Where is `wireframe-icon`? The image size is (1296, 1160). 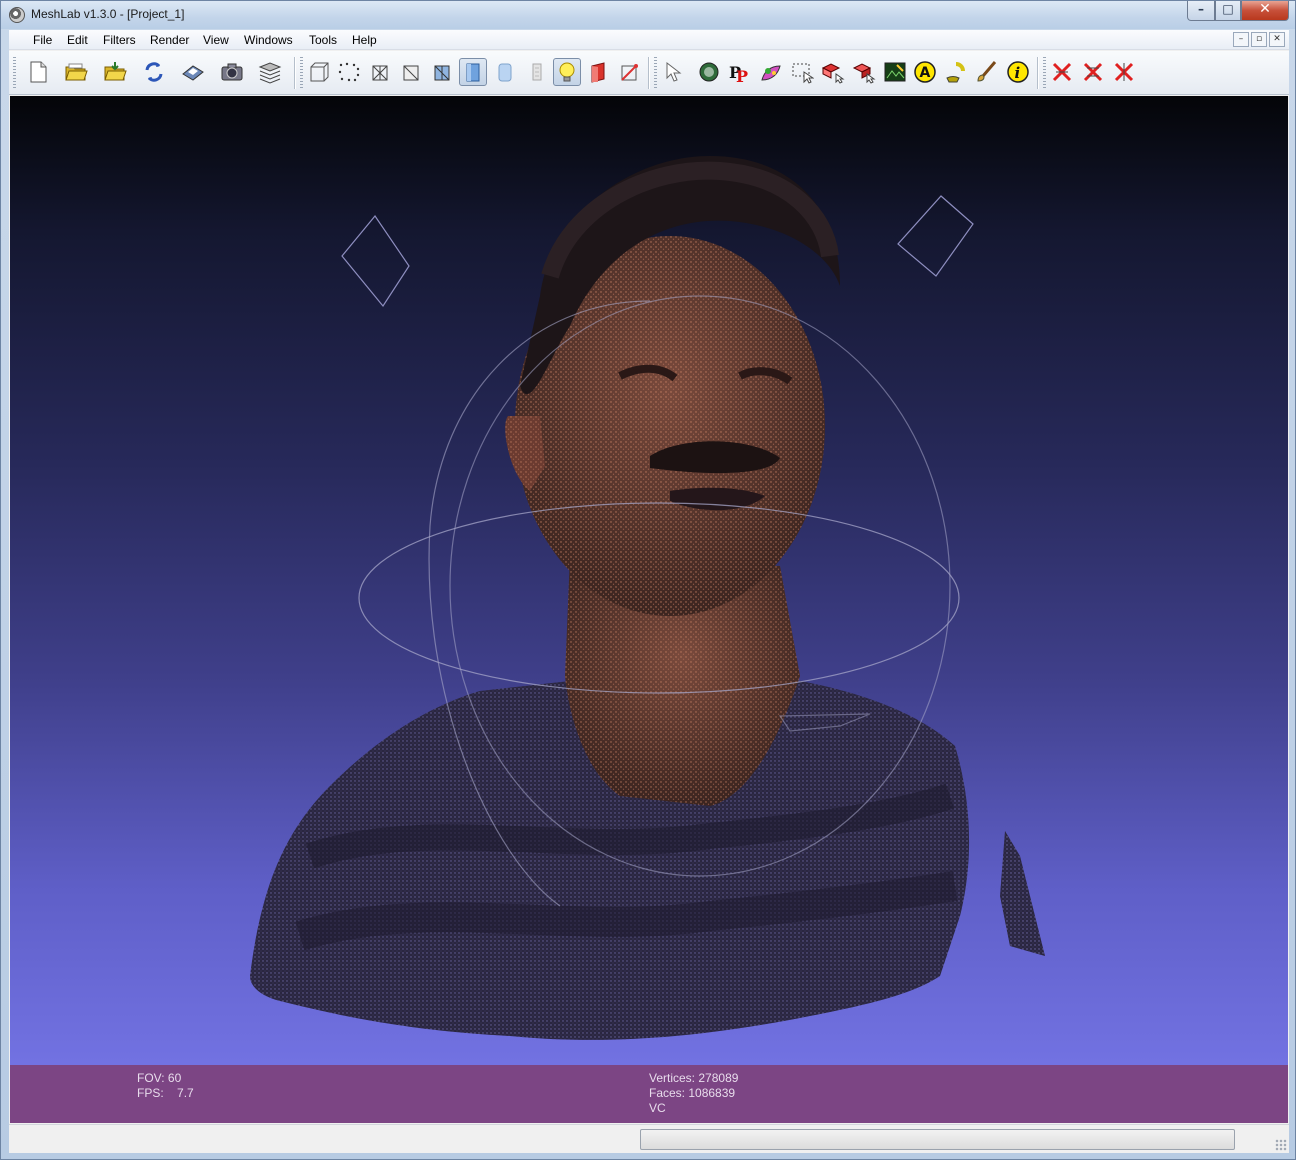
wireframe-icon is located at coordinates (380, 73).